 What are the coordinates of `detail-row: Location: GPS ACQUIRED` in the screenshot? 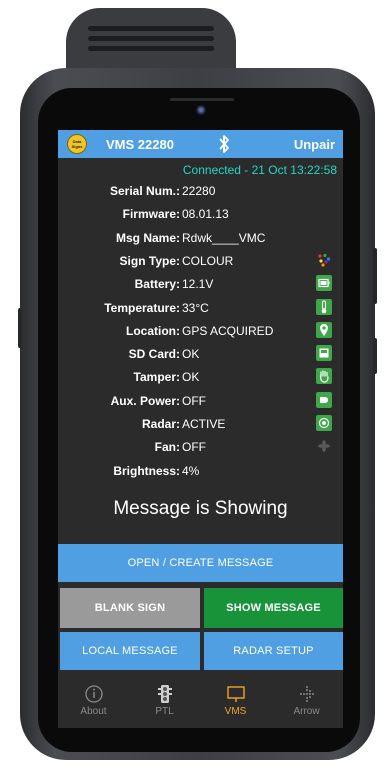 It's located at (200, 330).